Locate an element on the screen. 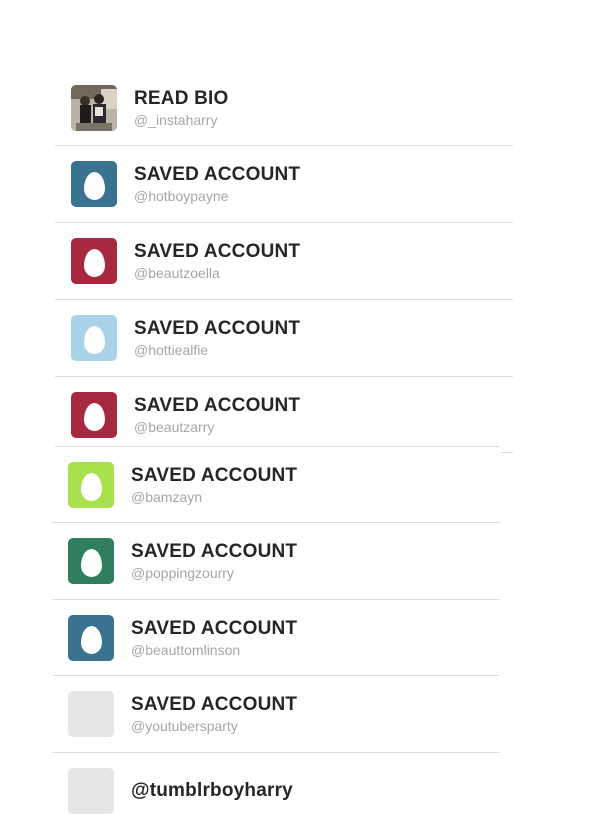 The image size is (599, 829). account-row-beautzoella: SAVED ACCOUNT @beautzoella is located at coordinates (284, 261).